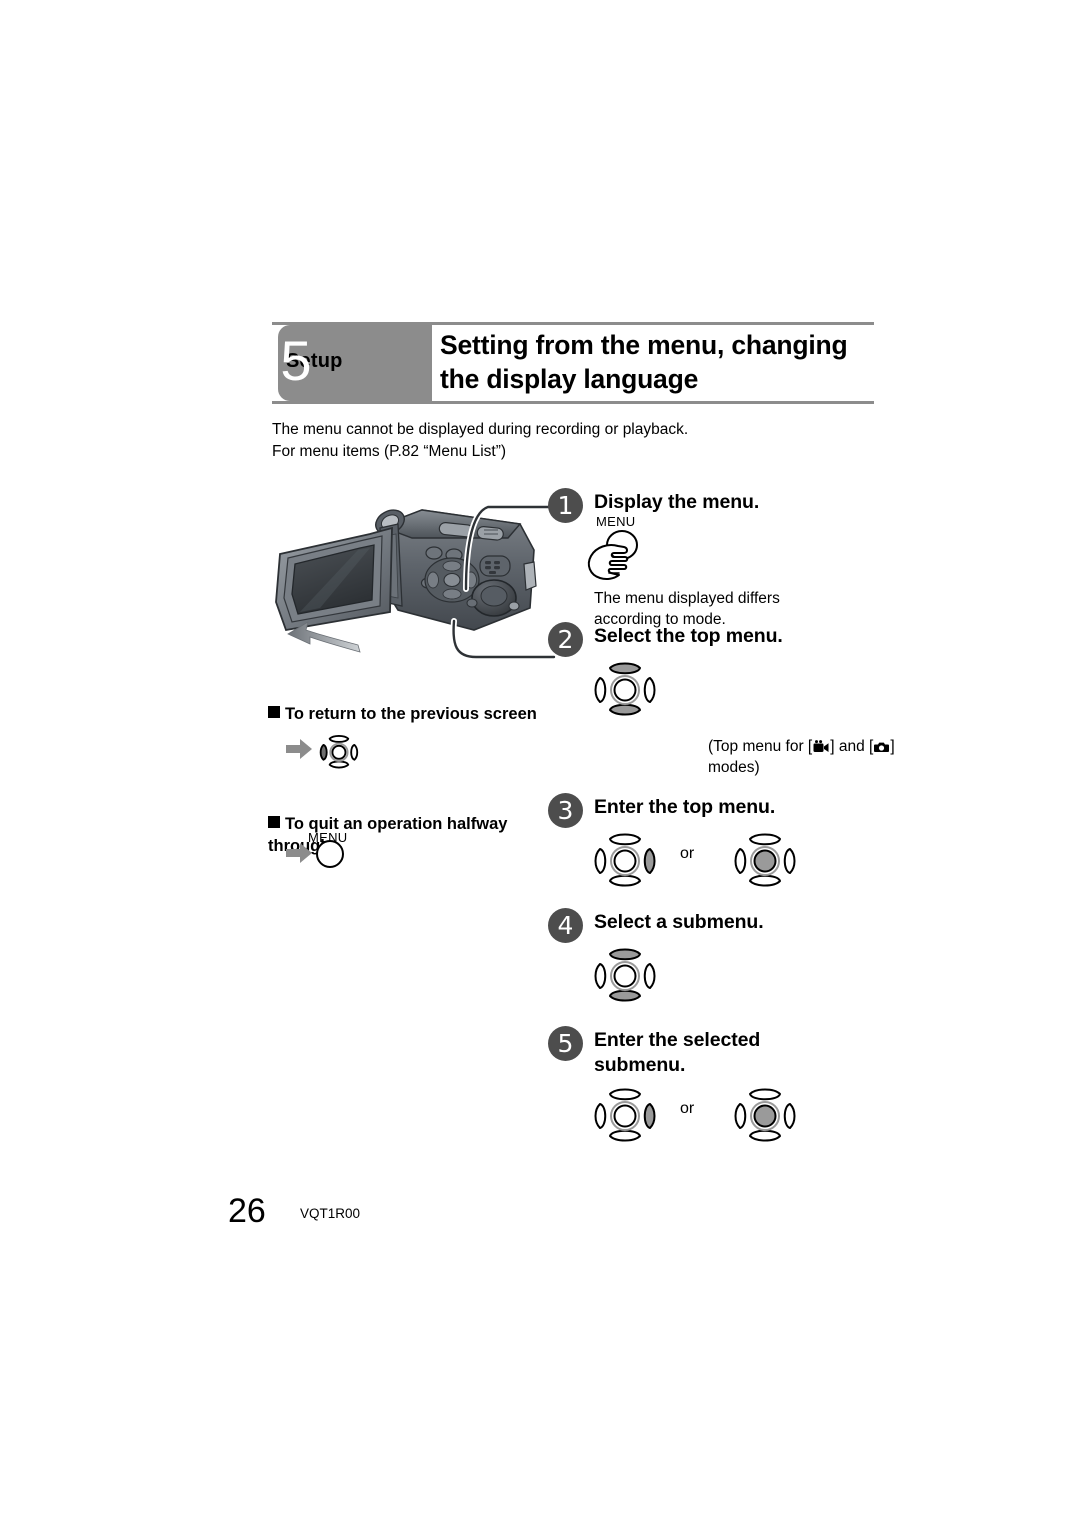 The image size is (1080, 1528). Describe the element at coordinates (274, 712) in the screenshot. I see `bullet-square-icon` at that location.